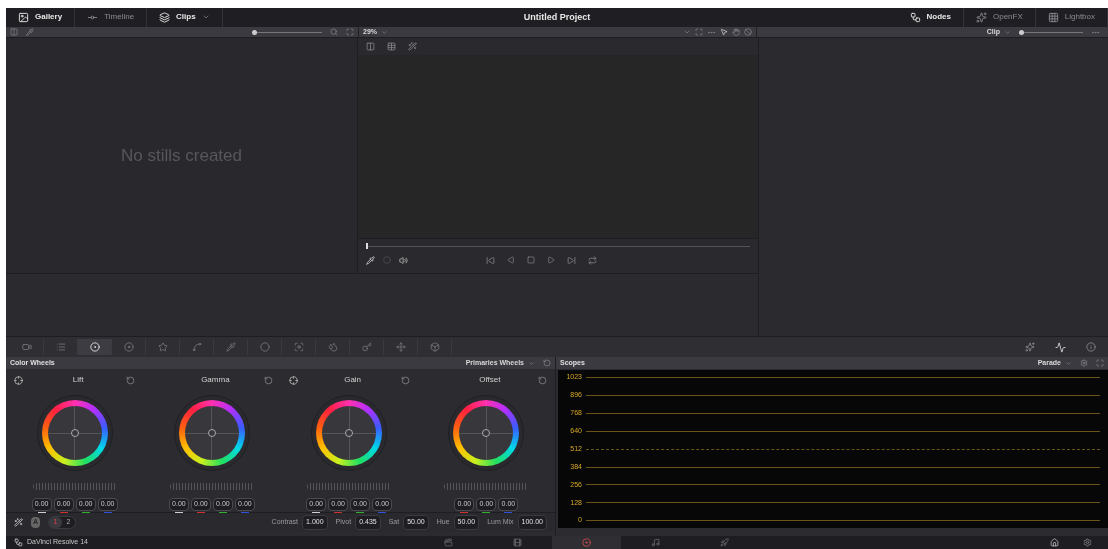  What do you see at coordinates (165, 17) in the screenshot?
I see `clips-icon` at bounding box center [165, 17].